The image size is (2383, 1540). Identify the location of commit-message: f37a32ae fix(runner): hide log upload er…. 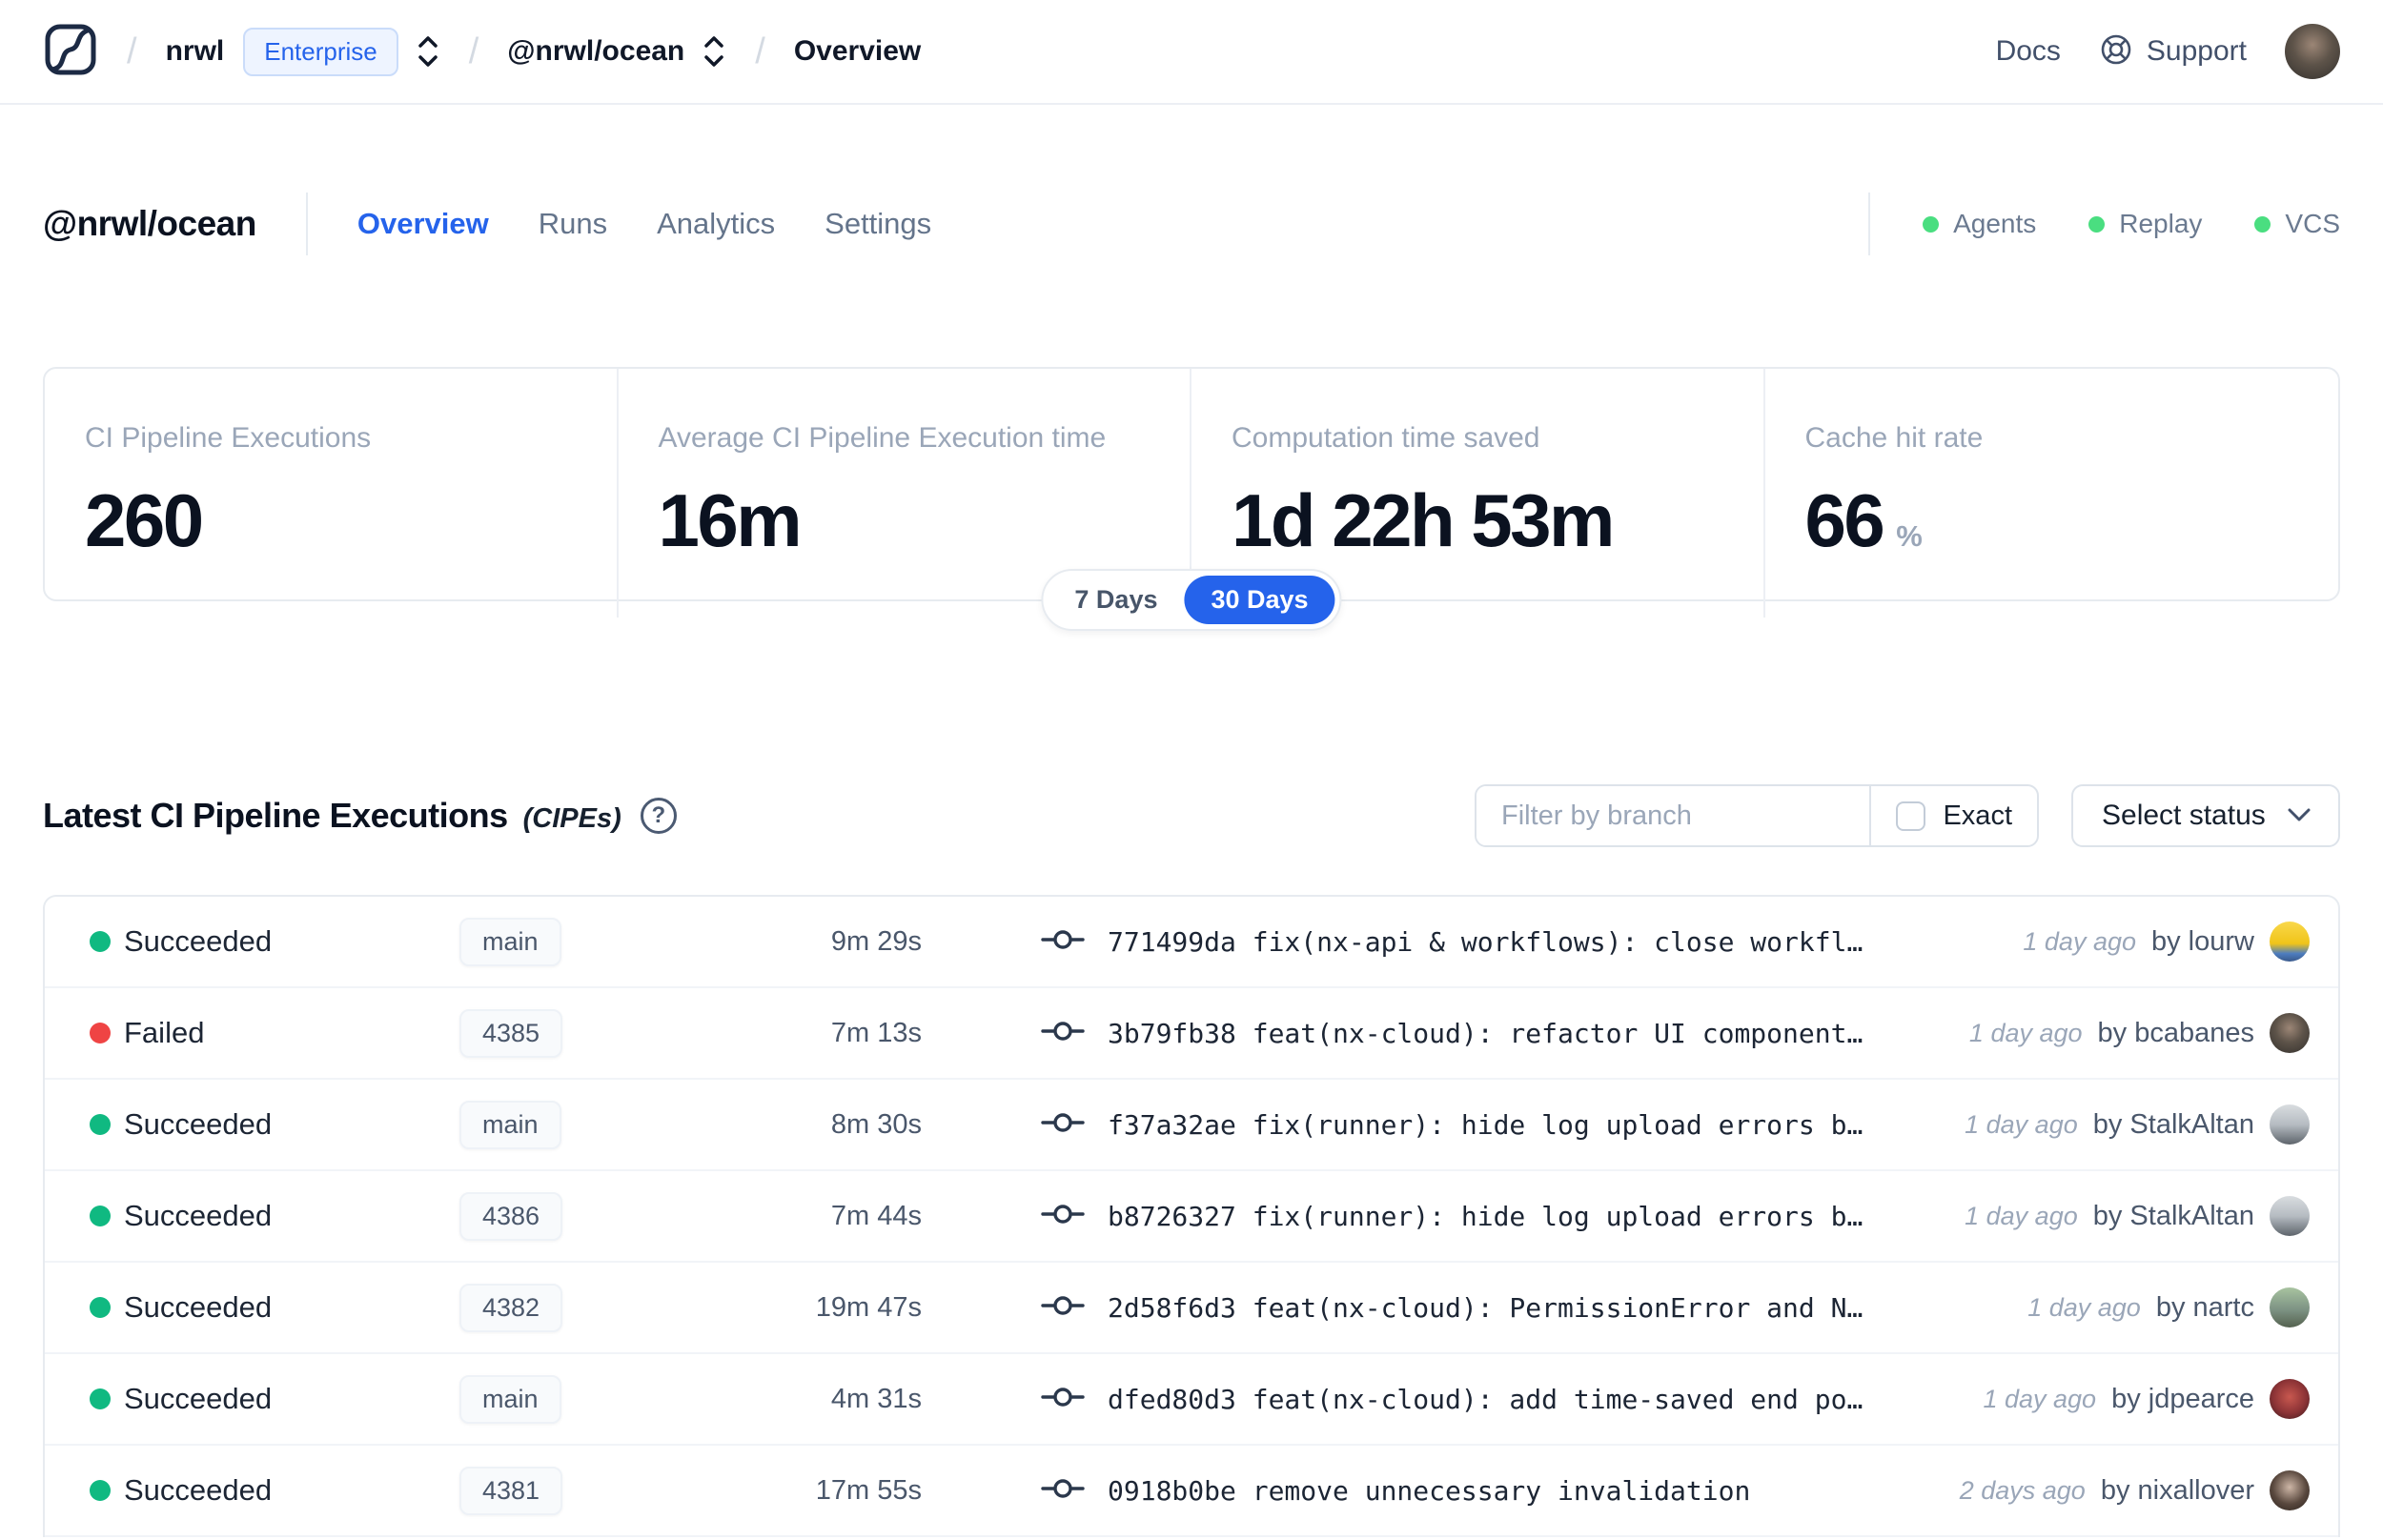
(1486, 1124).